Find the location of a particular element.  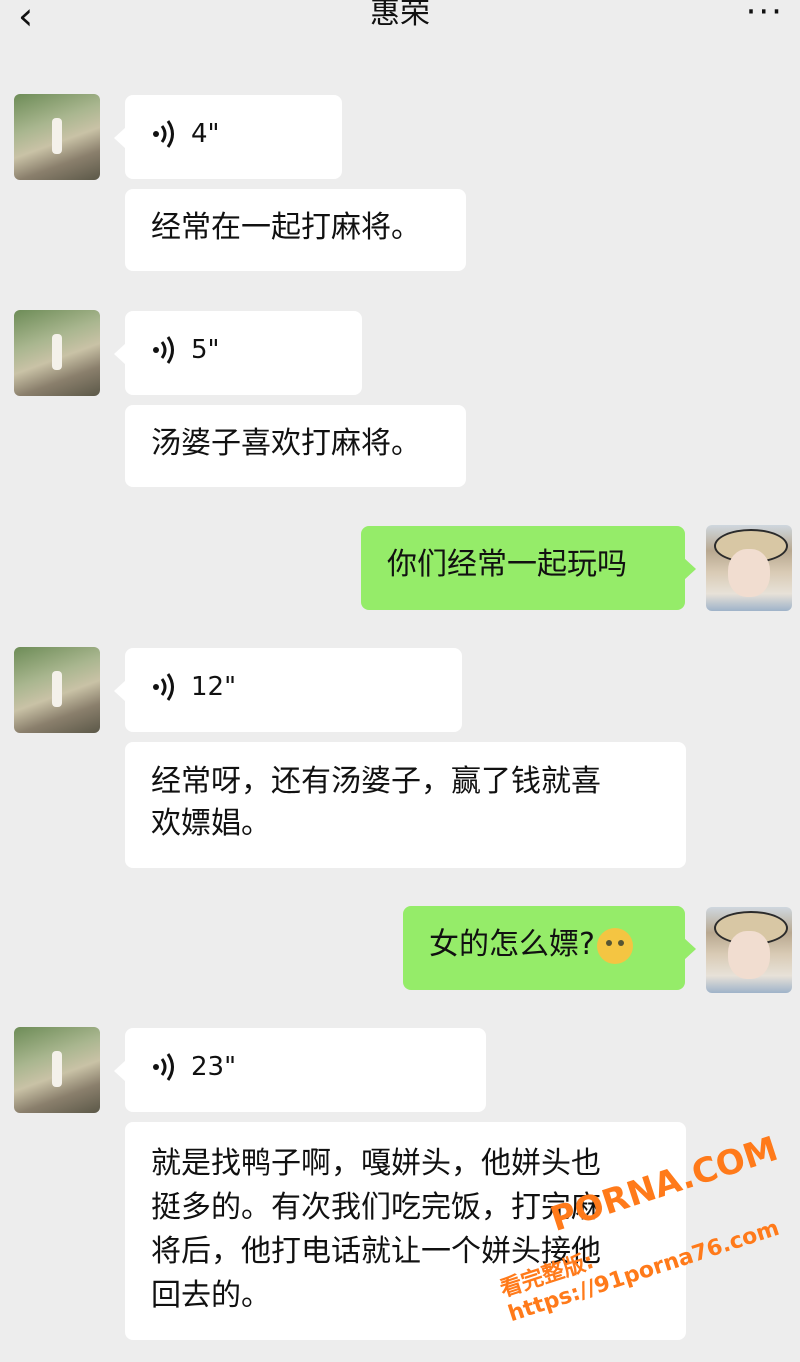

message-text: 经常在一起打麻将。 is located at coordinates (286, 227).